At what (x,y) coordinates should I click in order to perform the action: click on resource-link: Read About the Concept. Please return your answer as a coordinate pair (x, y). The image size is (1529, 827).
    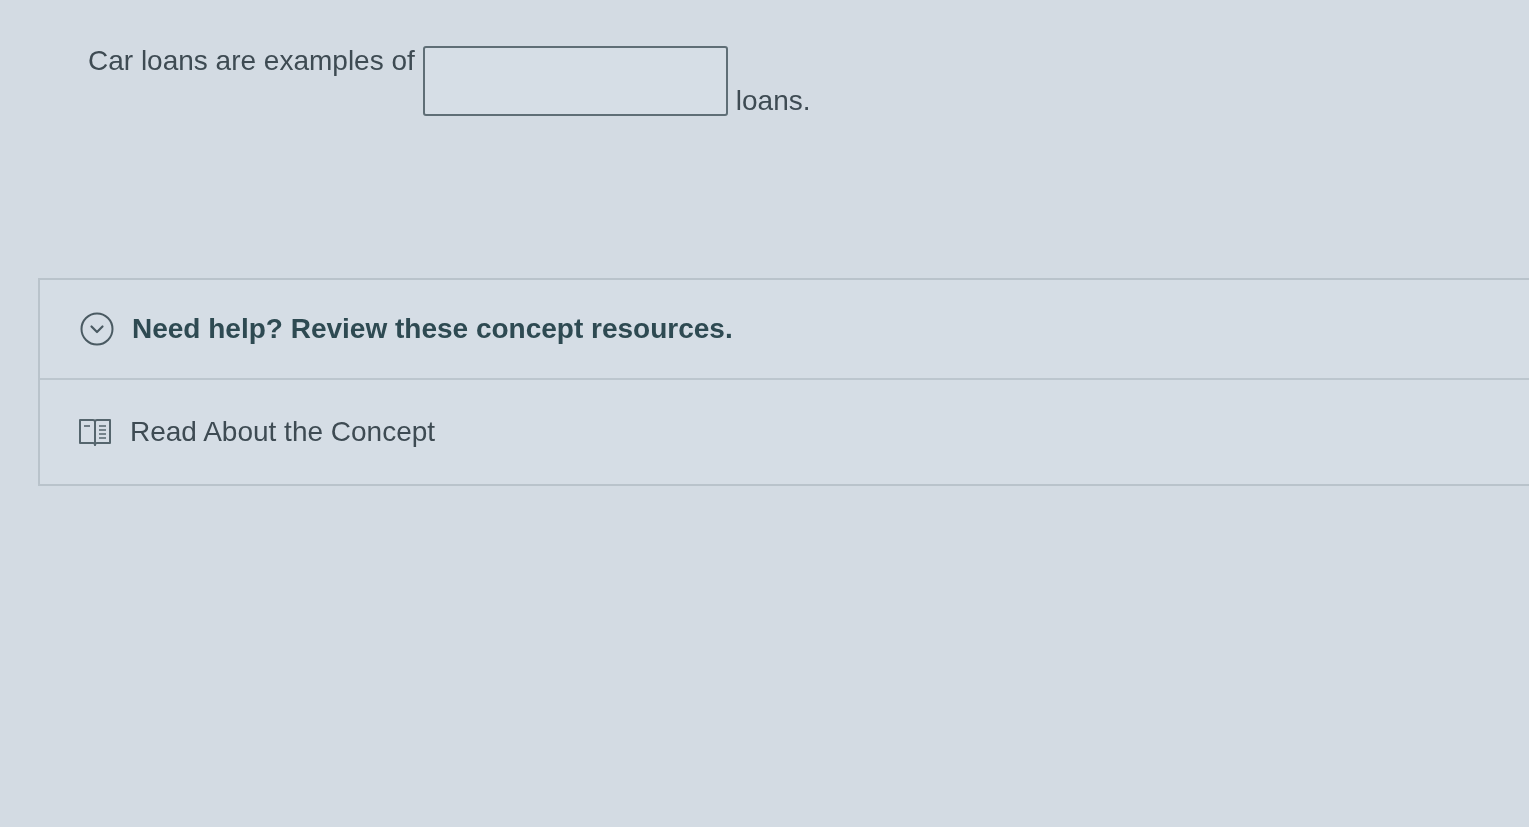
    Looking at the image, I should click on (283, 432).